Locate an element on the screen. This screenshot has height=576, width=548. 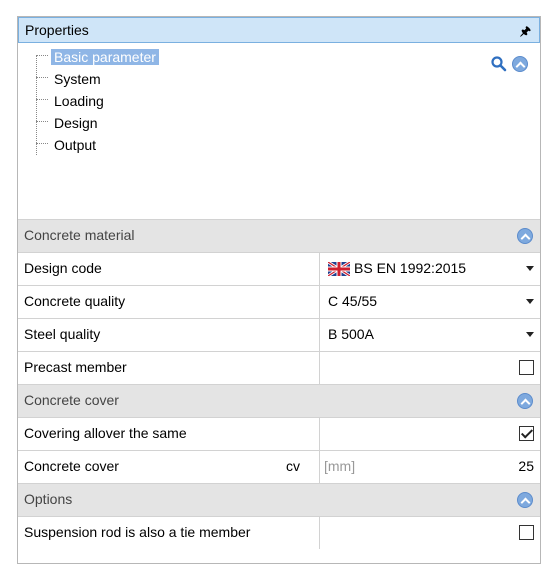
pin-icon: 🖈 is located at coordinates (525, 32).